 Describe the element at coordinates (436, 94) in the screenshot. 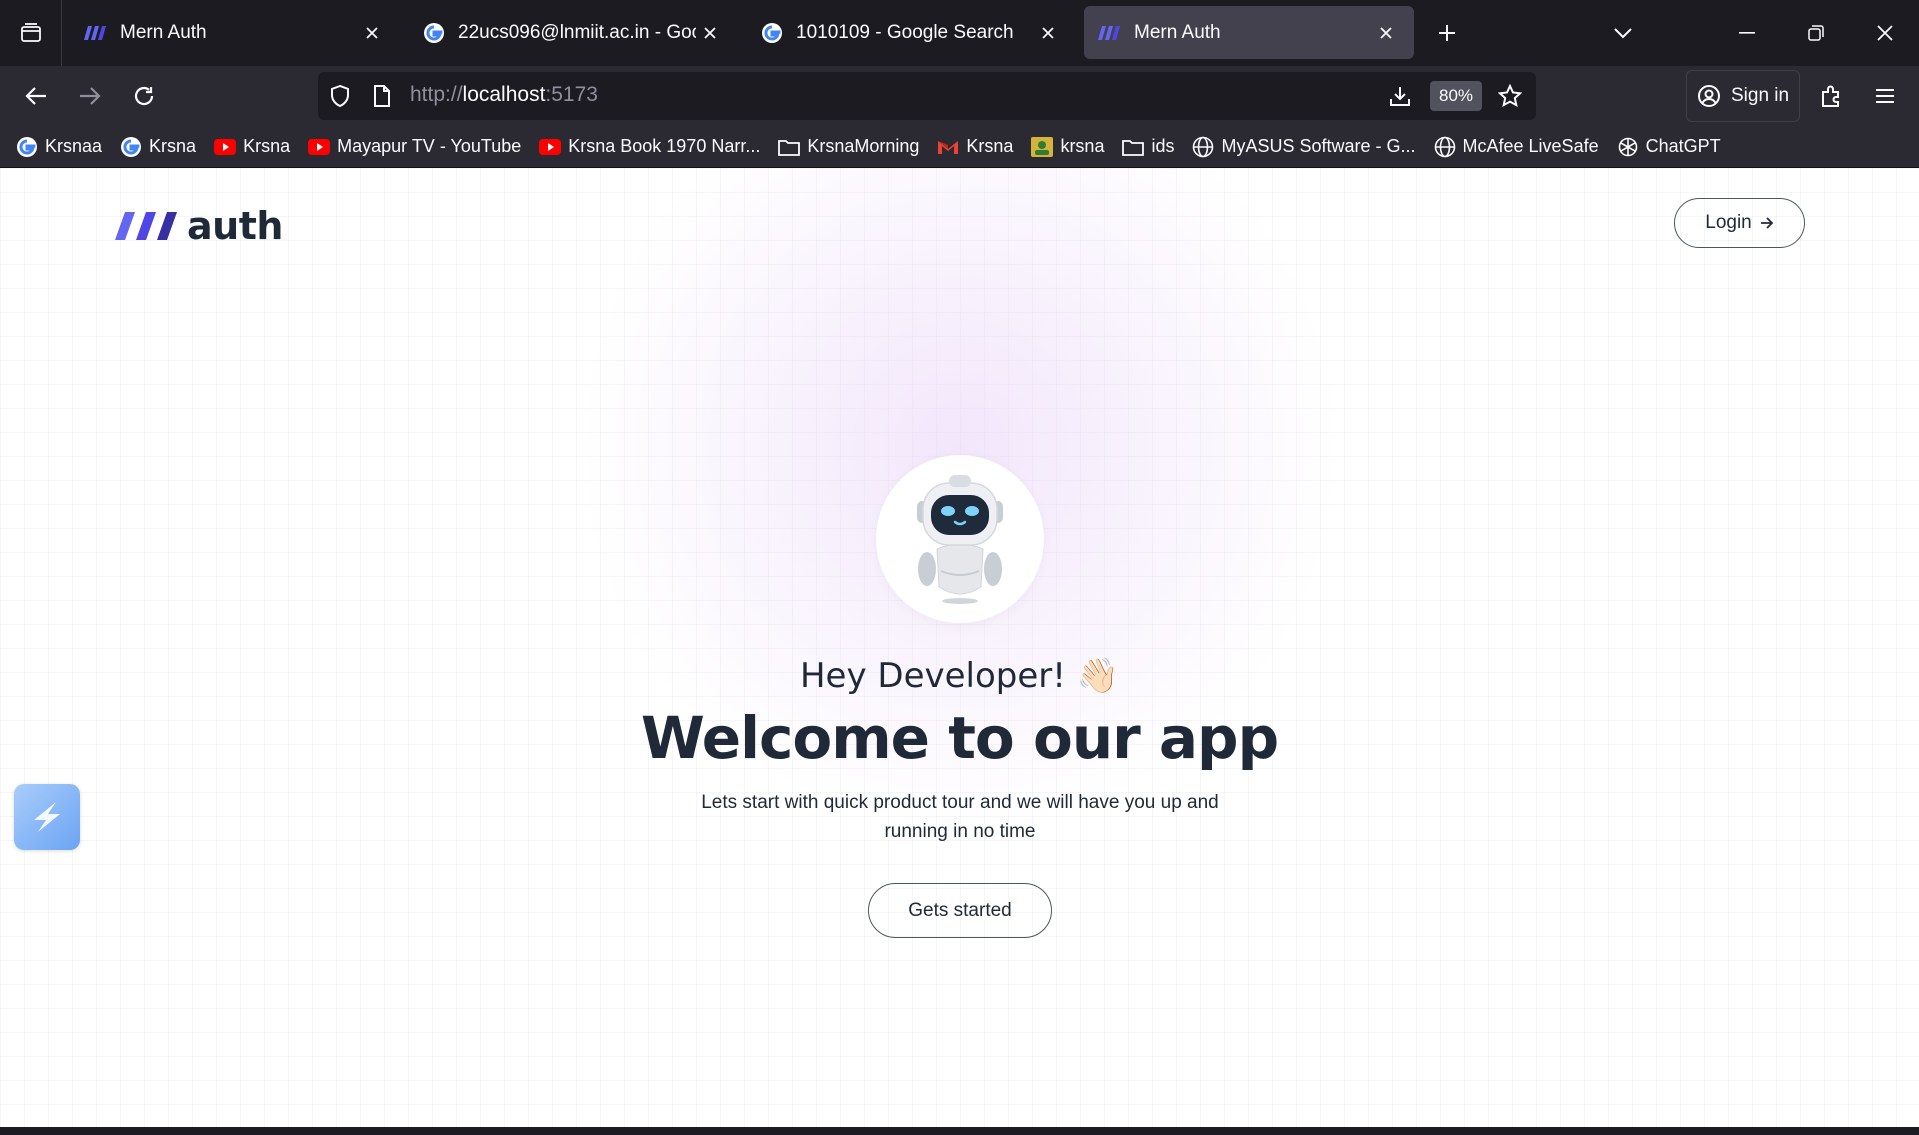

I see `url-scheme: http://` at that location.